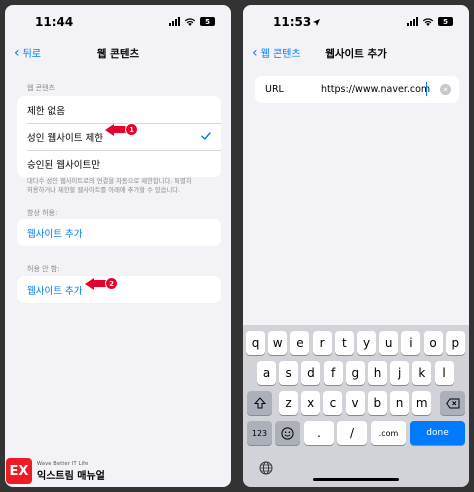 Image resolution: width=474 pixels, height=492 pixels. What do you see at coordinates (266, 468) in the screenshot?
I see `globe-icon` at bounding box center [266, 468].